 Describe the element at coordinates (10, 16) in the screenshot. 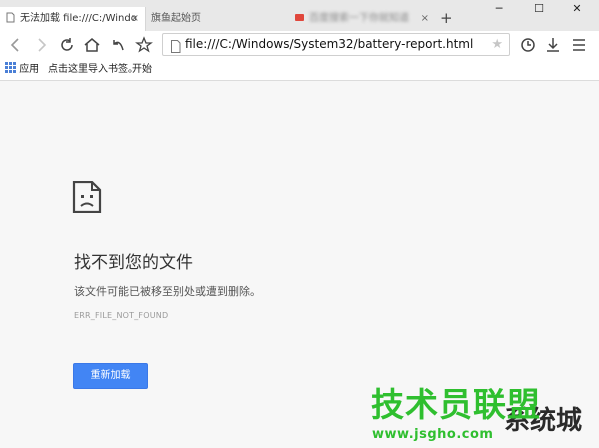

I see `page-icon` at that location.